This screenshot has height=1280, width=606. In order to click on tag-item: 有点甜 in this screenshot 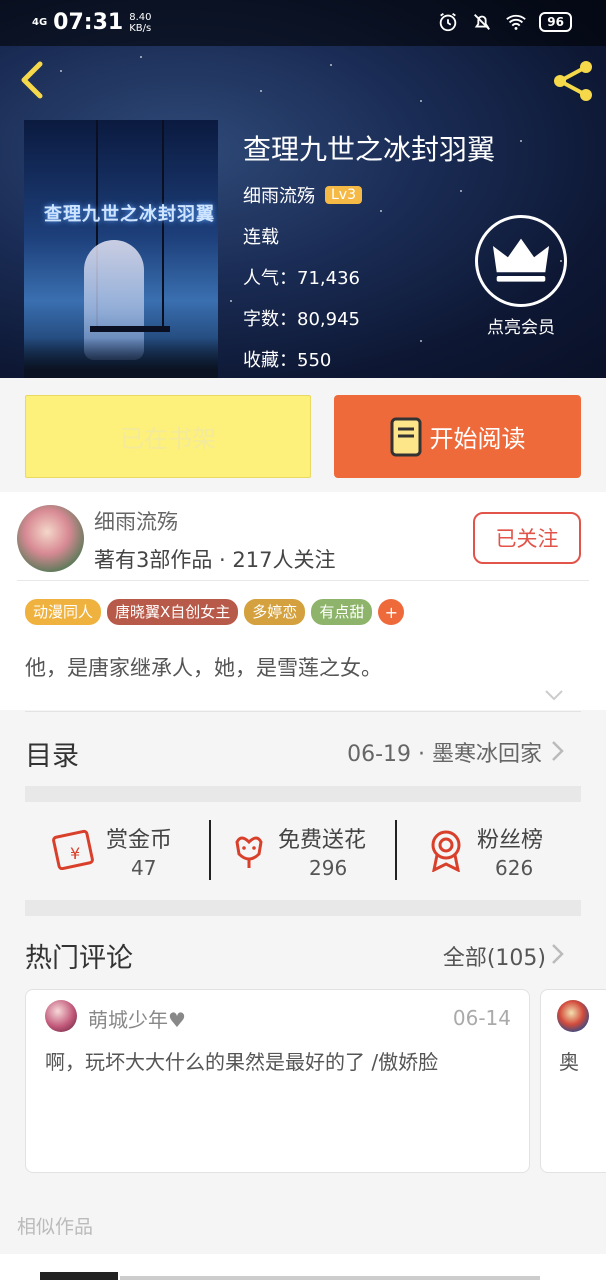, I will do `click(342, 612)`.